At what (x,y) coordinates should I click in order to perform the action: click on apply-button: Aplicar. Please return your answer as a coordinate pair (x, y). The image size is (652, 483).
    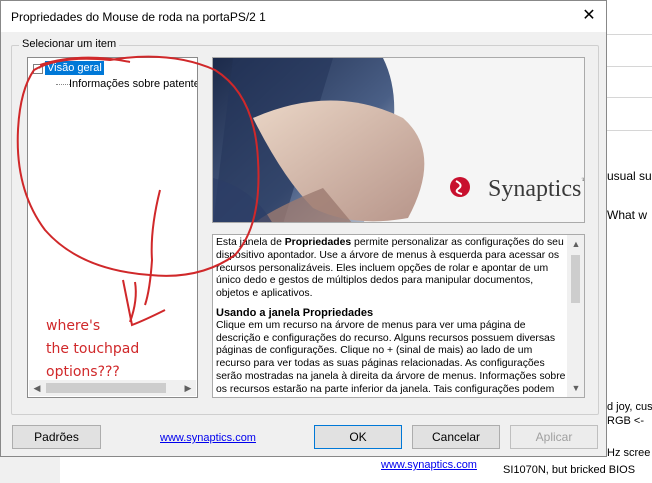
    Looking at the image, I should click on (554, 437).